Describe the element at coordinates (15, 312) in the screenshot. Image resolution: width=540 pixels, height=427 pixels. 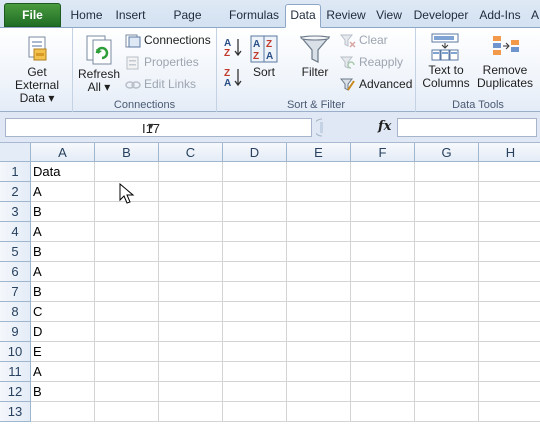
I see `row-header: 8` at that location.